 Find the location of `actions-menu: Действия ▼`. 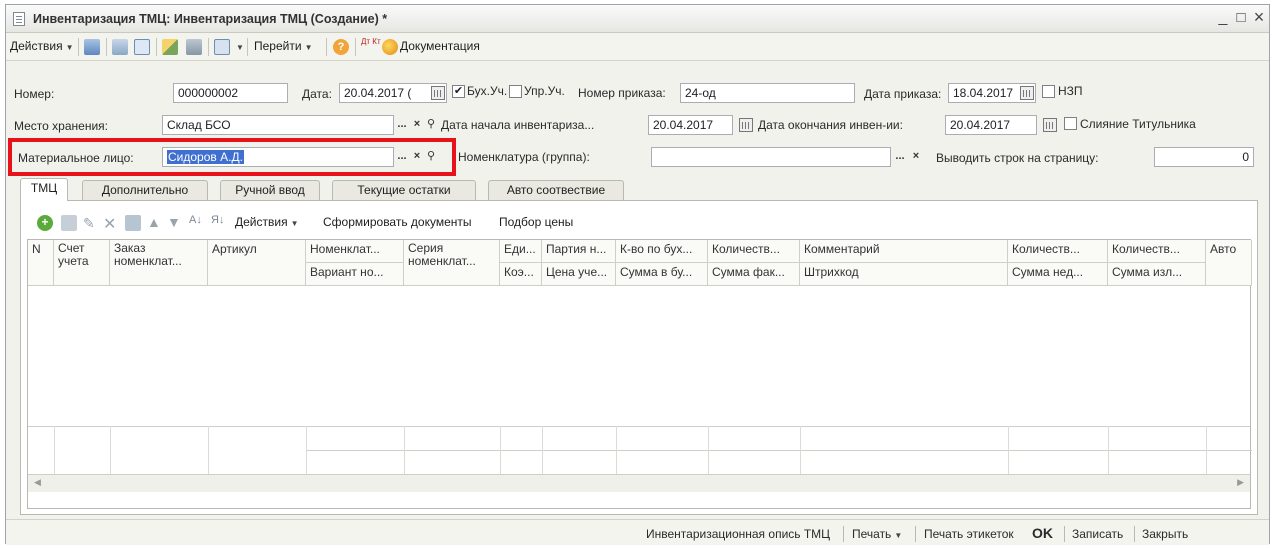

actions-menu: Действия ▼ is located at coordinates (42, 46).